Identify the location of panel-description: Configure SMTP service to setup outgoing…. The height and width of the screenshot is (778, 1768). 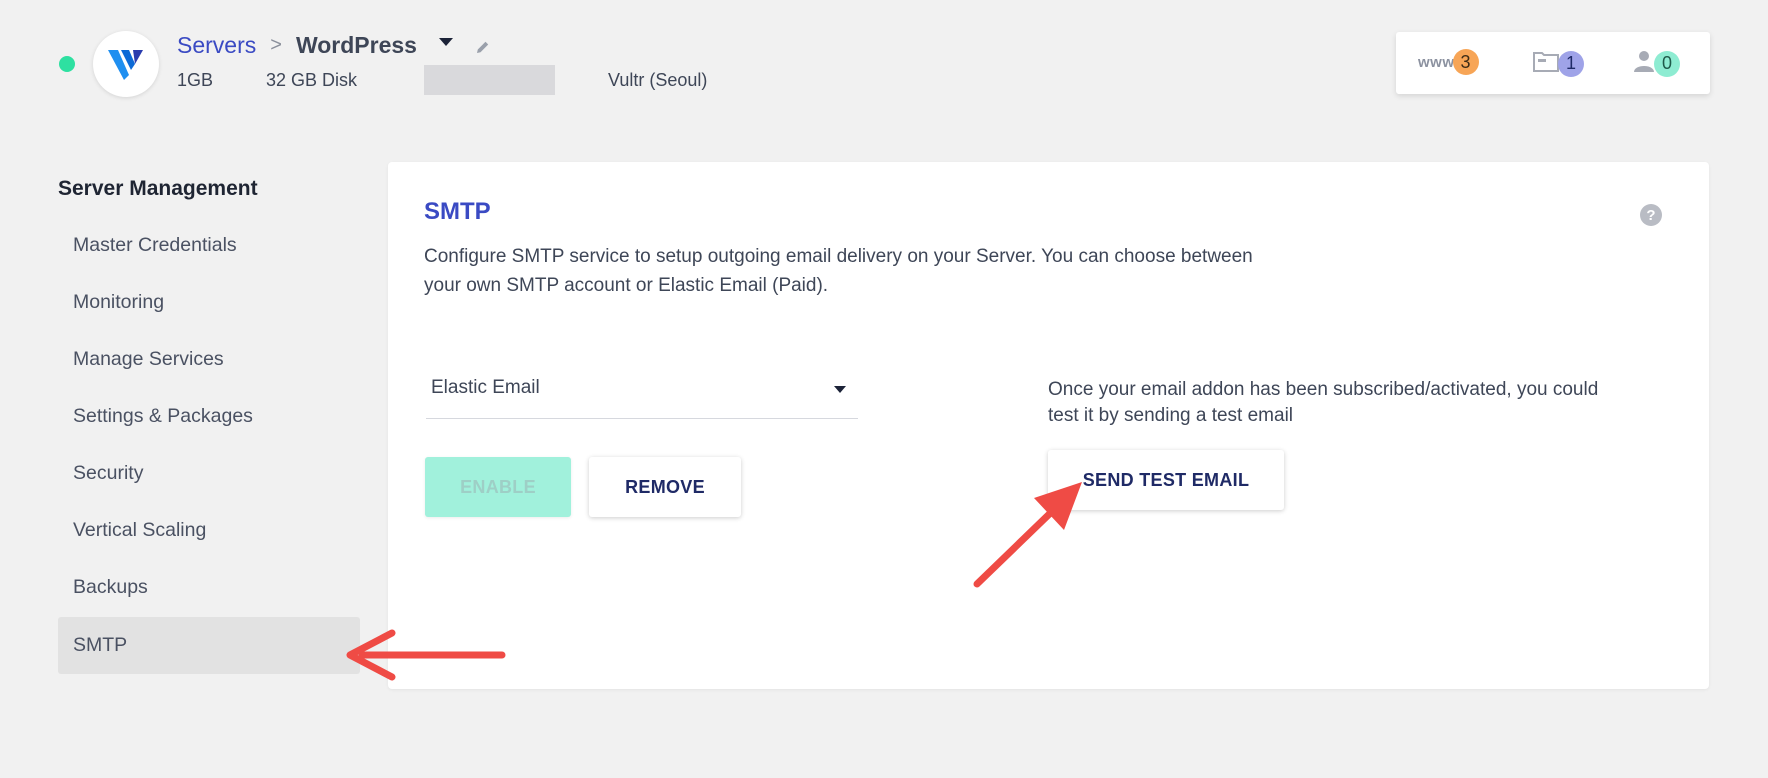
(838, 271).